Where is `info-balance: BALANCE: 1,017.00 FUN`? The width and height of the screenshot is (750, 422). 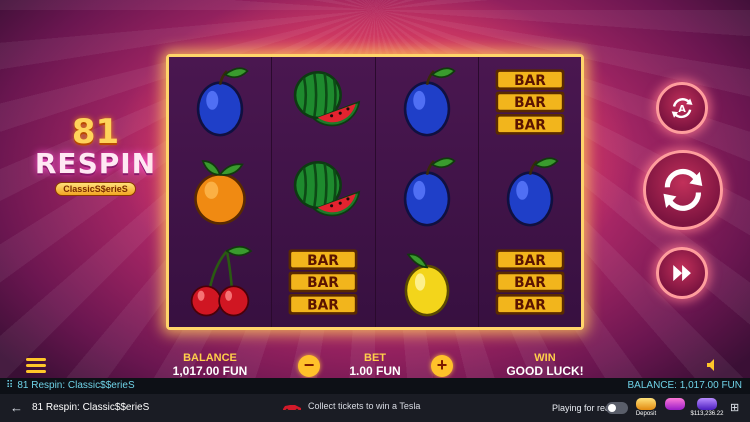 info-balance: BALANCE: 1,017.00 FUN is located at coordinates (685, 385).